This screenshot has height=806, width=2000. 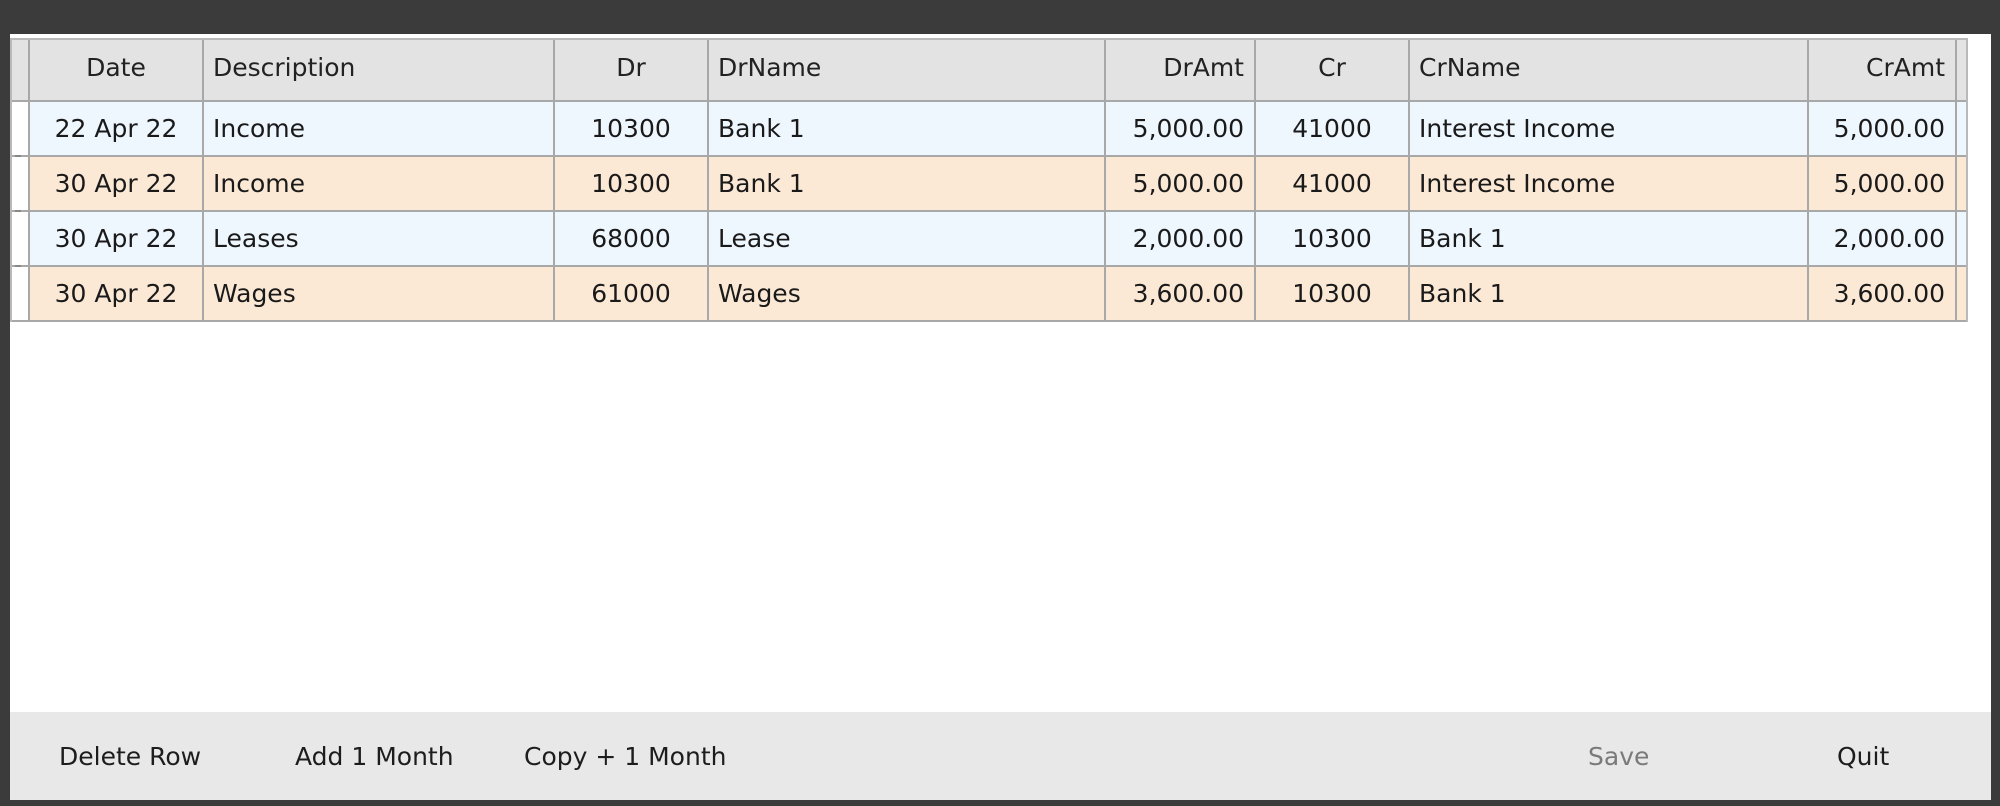 I want to click on cell-drname: Wages, so click(x=907, y=293).